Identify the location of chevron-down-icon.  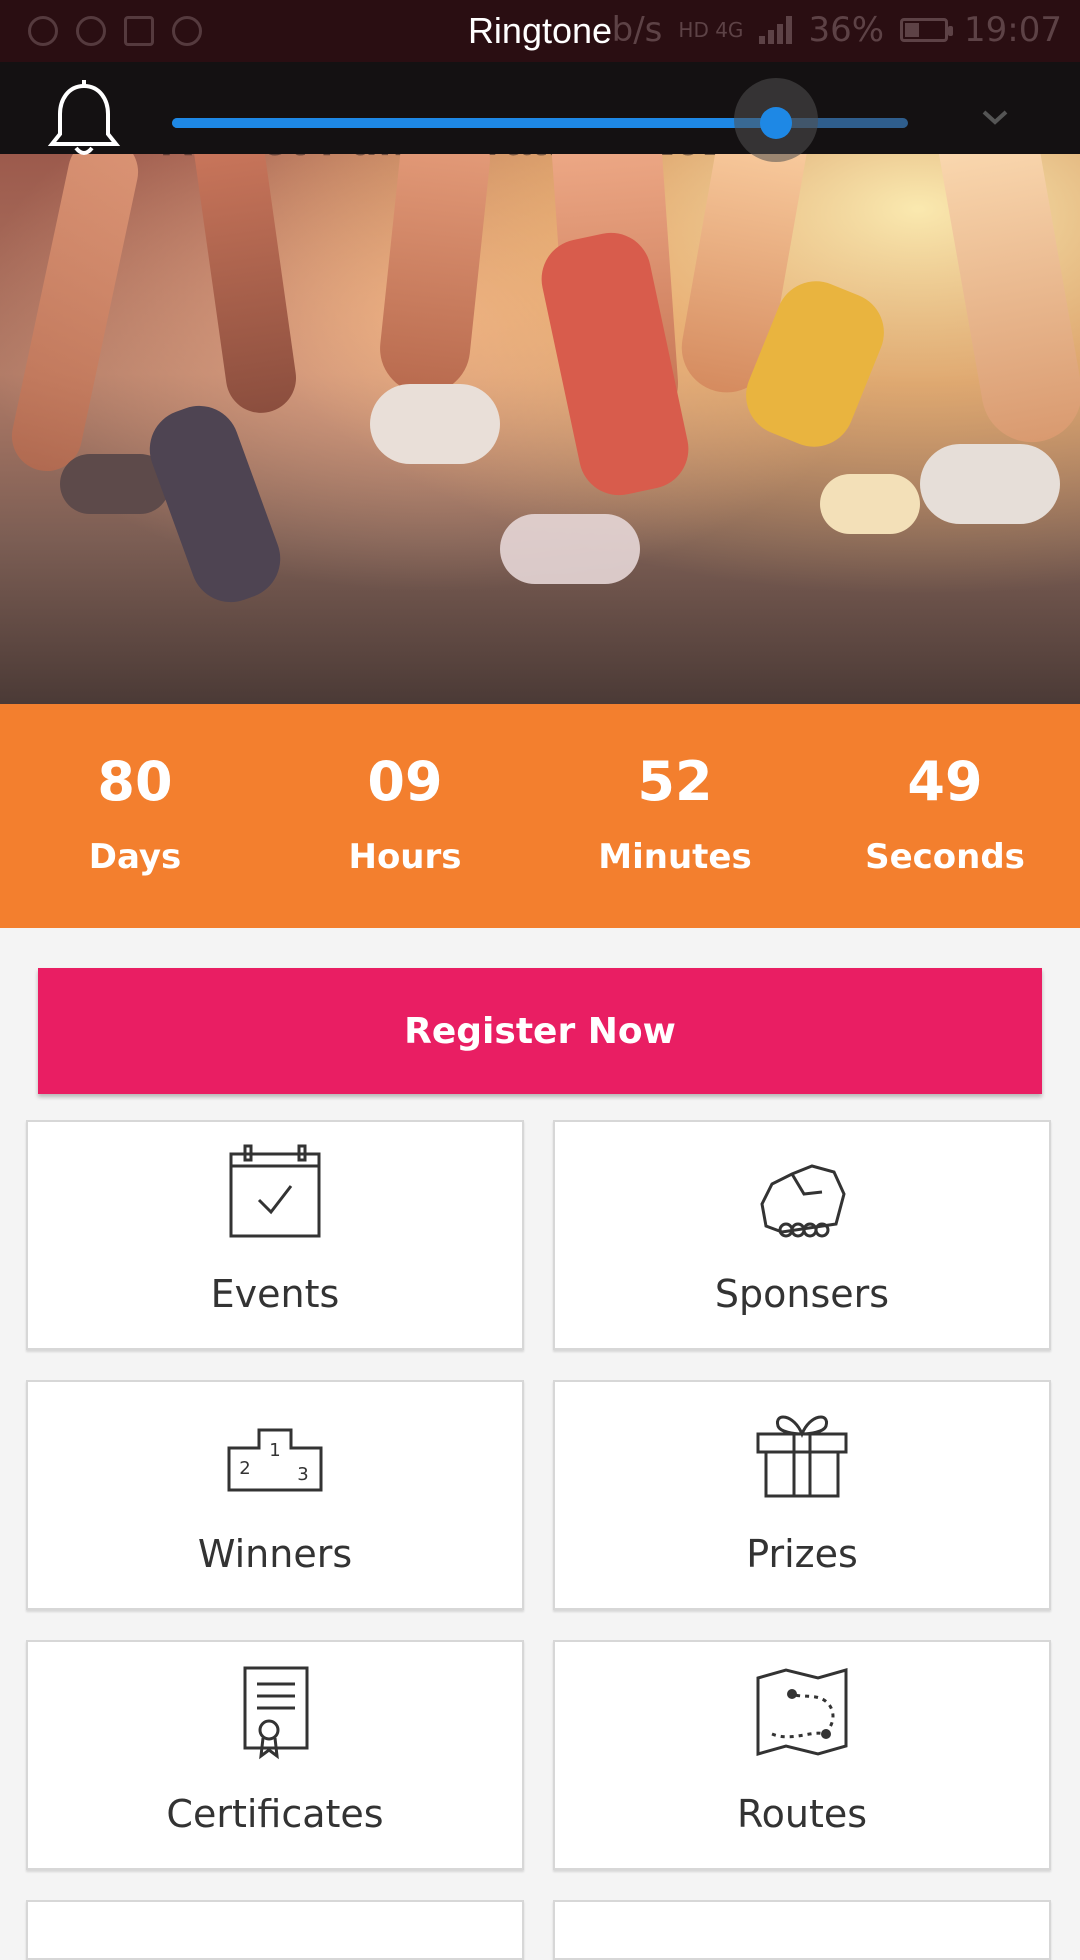
(995, 117).